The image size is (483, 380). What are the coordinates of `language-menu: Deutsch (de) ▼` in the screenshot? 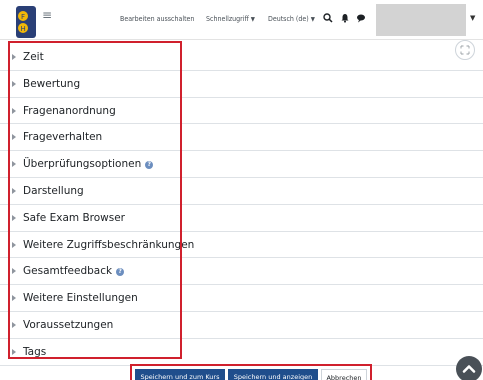 It's located at (291, 19).